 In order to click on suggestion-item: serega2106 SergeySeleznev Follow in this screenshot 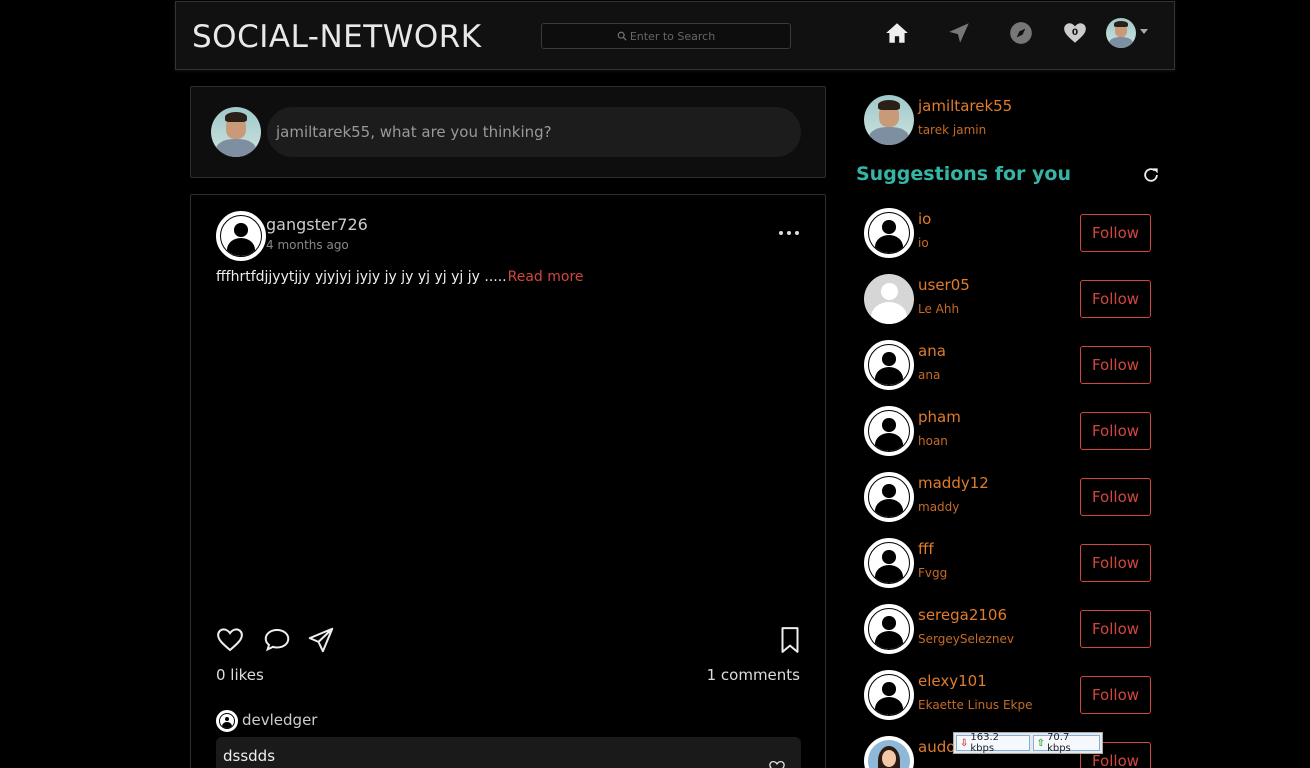, I will do `click(1009, 634)`.